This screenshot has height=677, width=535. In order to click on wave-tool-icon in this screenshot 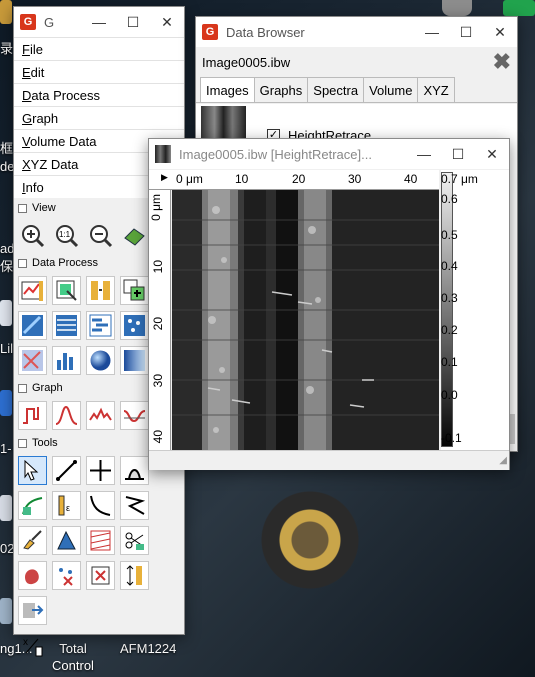, I will do `click(134, 505)`.